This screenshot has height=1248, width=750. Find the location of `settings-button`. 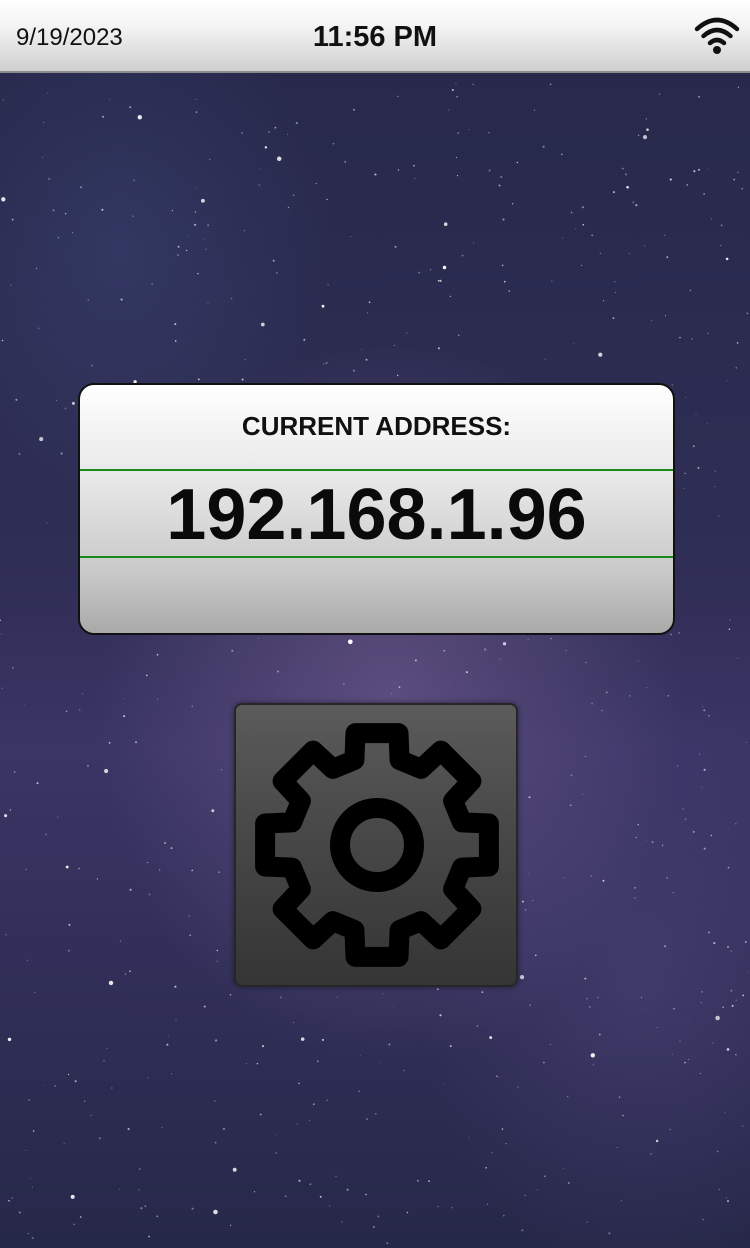

settings-button is located at coordinates (376, 845).